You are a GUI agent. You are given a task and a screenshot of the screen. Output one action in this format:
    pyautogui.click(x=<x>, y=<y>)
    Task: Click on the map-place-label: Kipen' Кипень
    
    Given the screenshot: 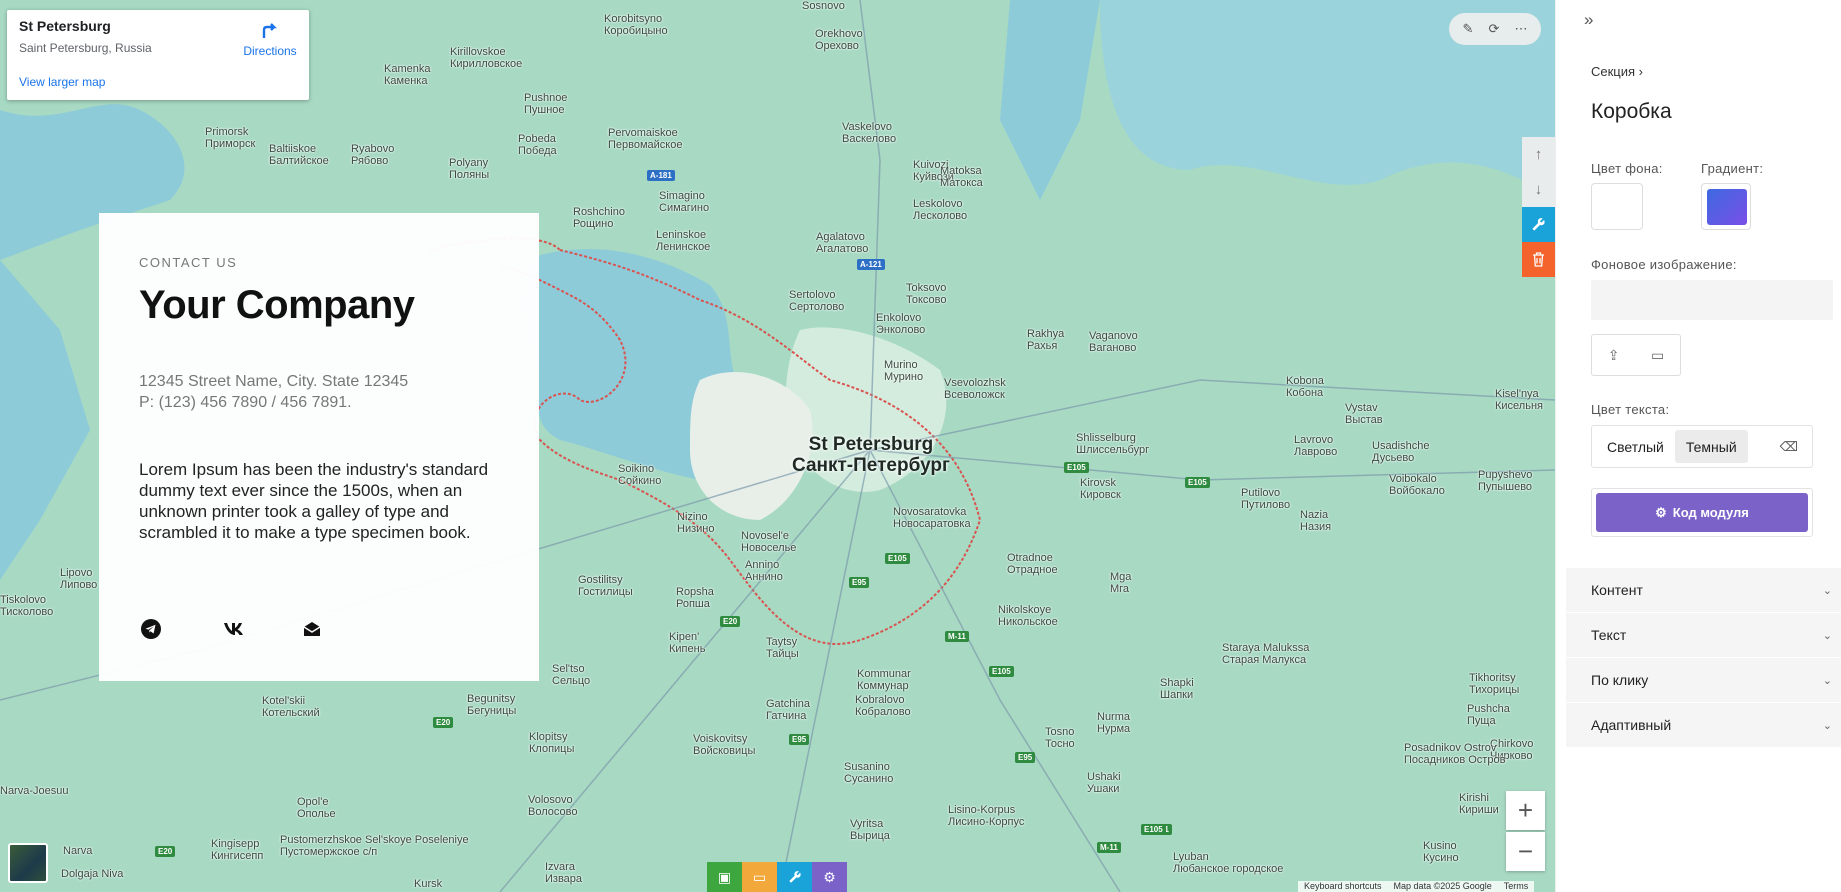 What is the action you would take?
    pyautogui.click(x=687, y=643)
    